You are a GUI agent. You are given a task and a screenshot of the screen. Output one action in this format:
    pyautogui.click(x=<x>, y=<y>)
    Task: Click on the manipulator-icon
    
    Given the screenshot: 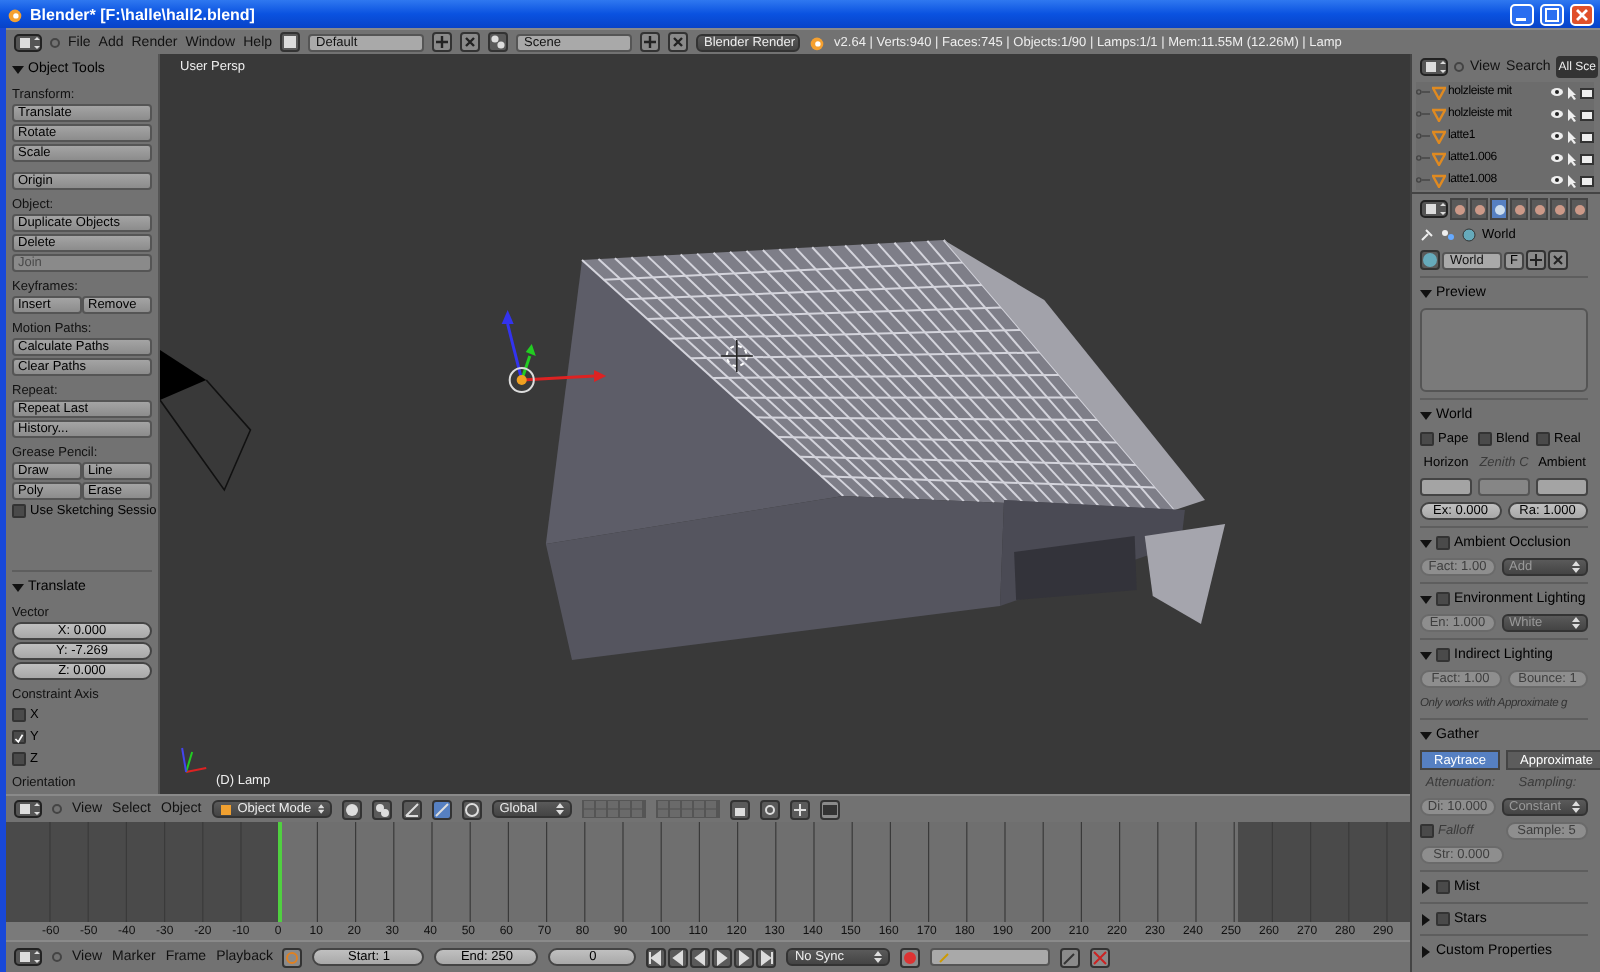 What is the action you would take?
    pyautogui.click(x=411, y=809)
    